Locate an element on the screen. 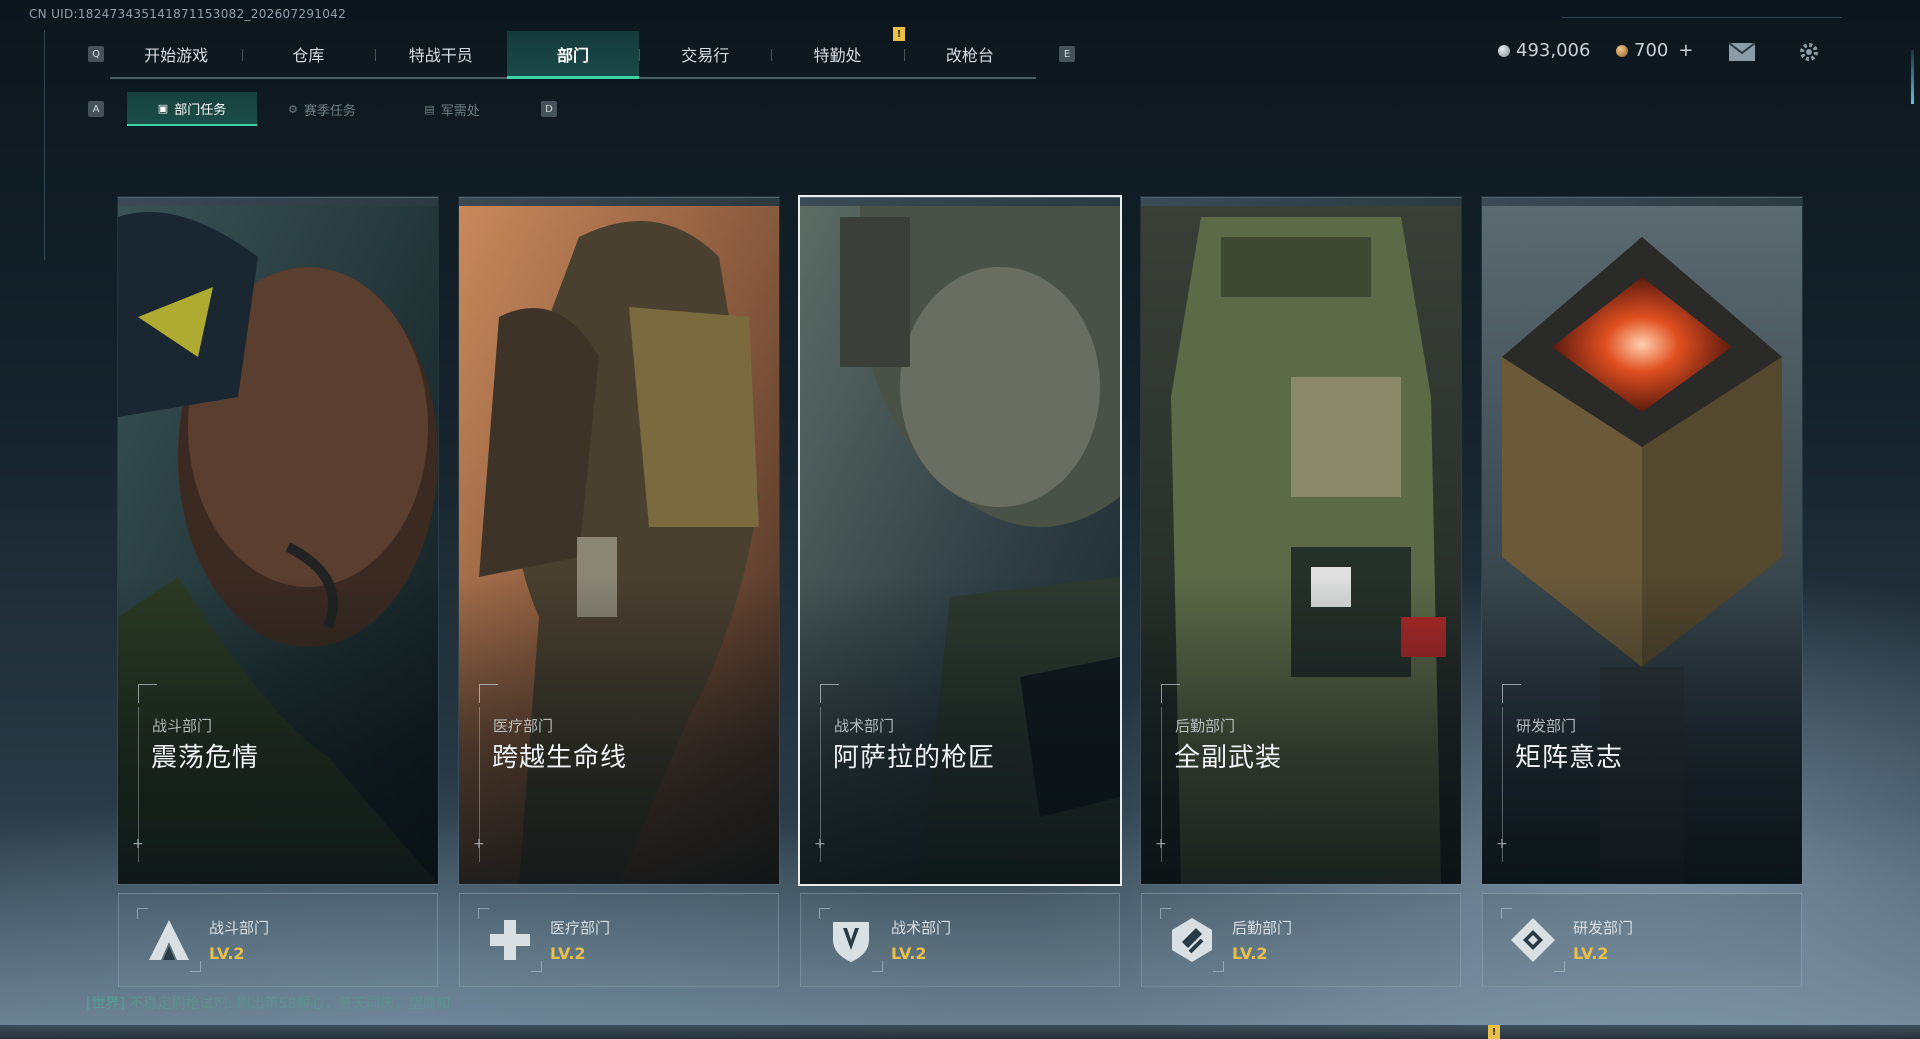 The height and width of the screenshot is (1039, 1920). card-title: 跨越生命线 is located at coordinates (560, 758).